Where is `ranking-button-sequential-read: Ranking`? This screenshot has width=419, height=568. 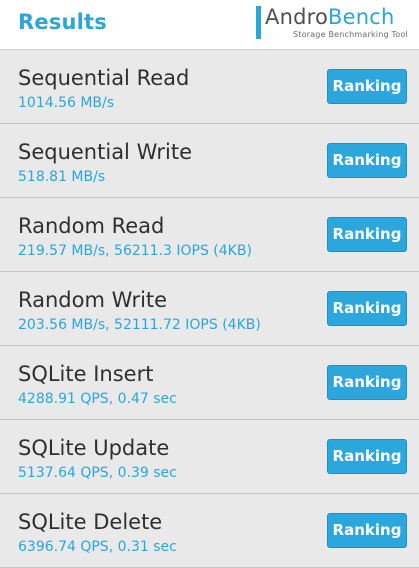
ranking-button-sequential-read: Ranking is located at coordinates (367, 86).